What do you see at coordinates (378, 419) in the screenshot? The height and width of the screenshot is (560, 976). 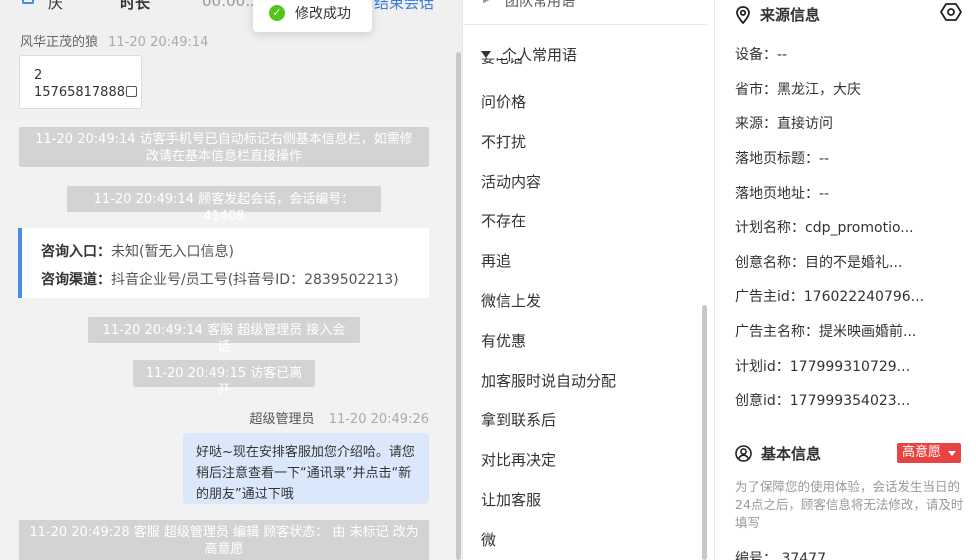 I see `agent-message-time: 11-20 20:49:26` at bounding box center [378, 419].